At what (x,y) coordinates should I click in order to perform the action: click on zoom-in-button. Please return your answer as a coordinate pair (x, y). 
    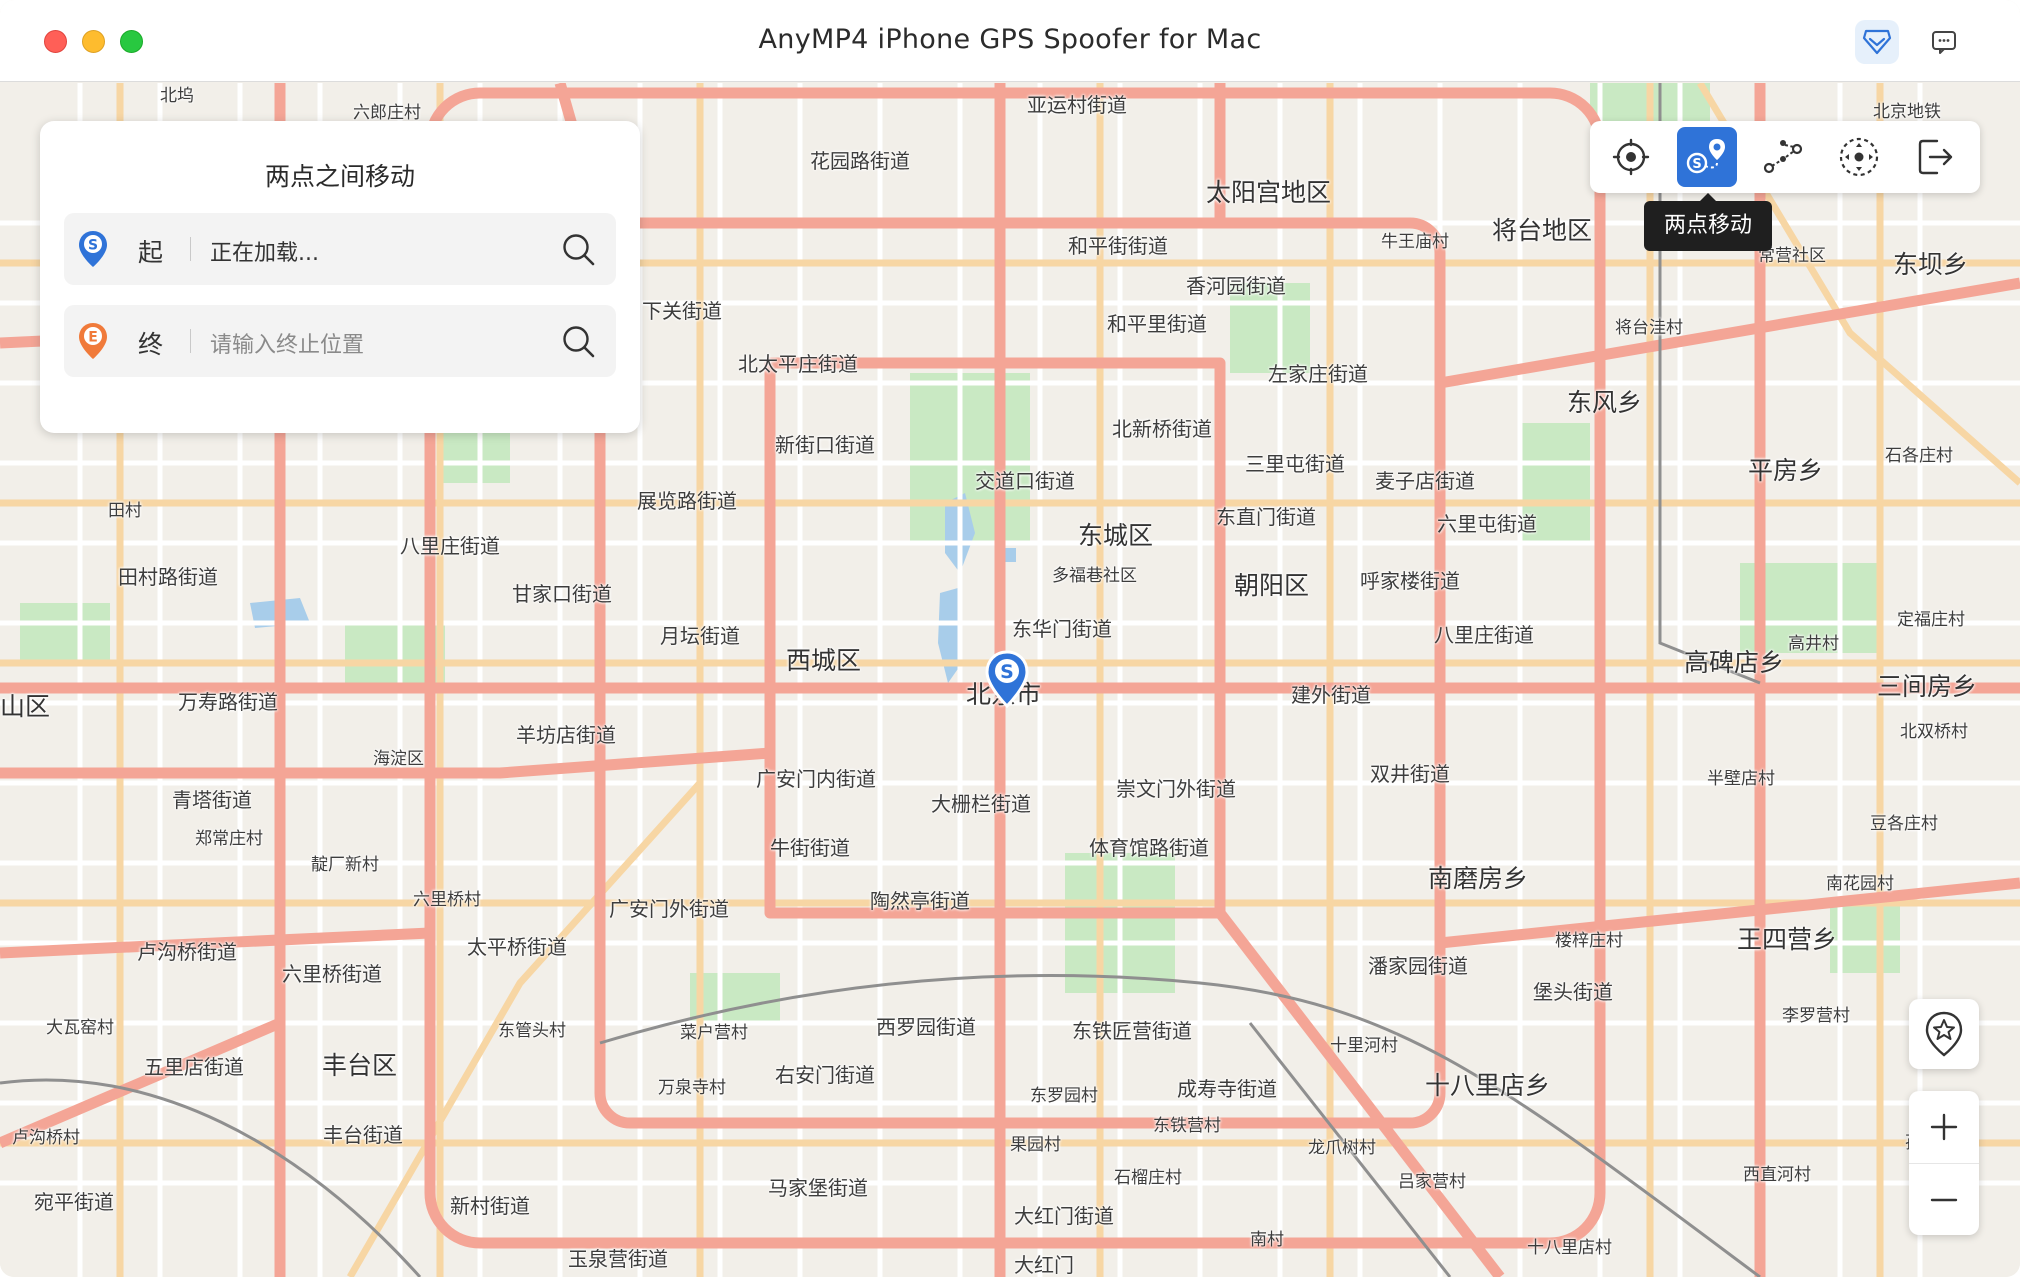
    Looking at the image, I should click on (1944, 1127).